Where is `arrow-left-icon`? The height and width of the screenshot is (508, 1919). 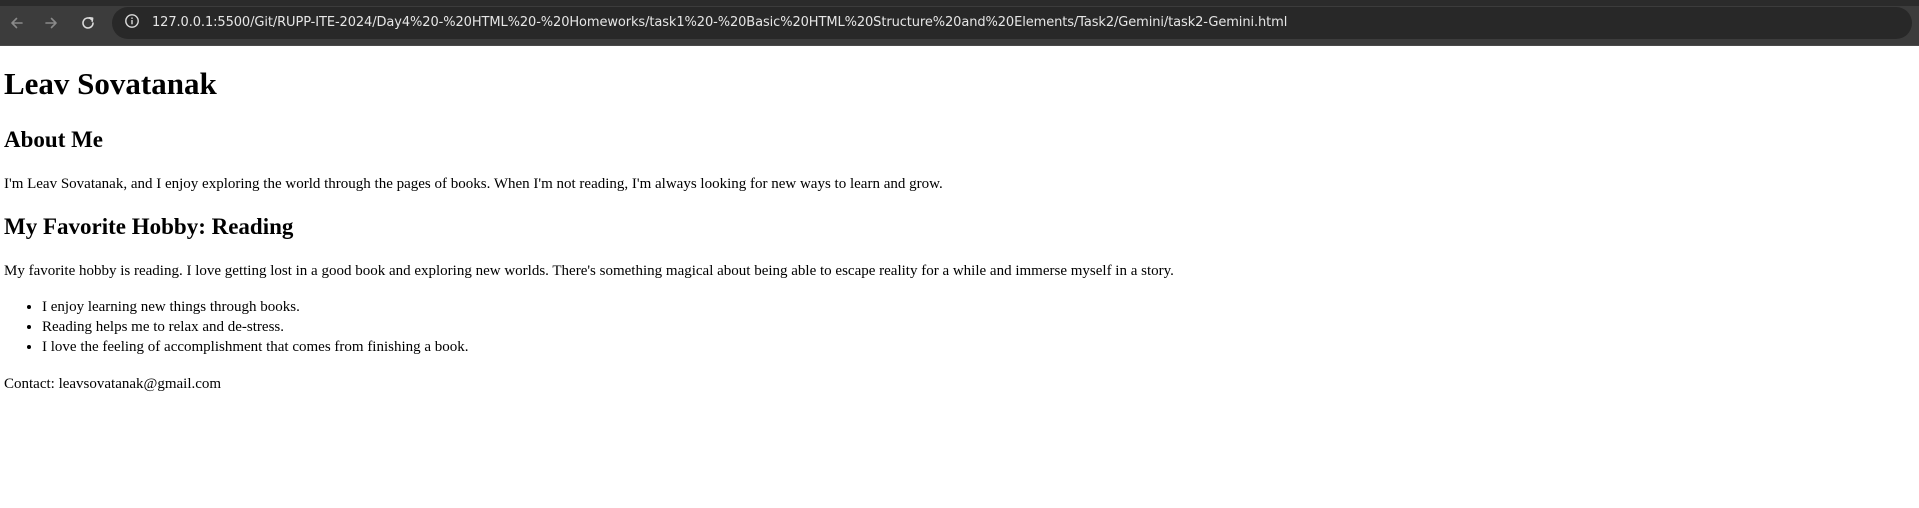 arrow-left-icon is located at coordinates (17, 23).